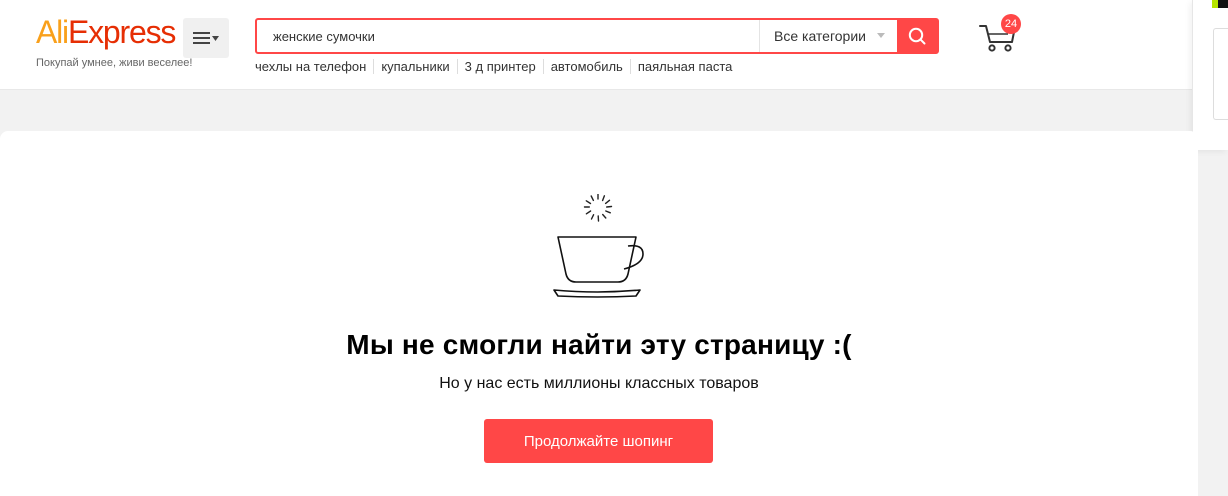  I want to click on search-button, so click(917, 36).